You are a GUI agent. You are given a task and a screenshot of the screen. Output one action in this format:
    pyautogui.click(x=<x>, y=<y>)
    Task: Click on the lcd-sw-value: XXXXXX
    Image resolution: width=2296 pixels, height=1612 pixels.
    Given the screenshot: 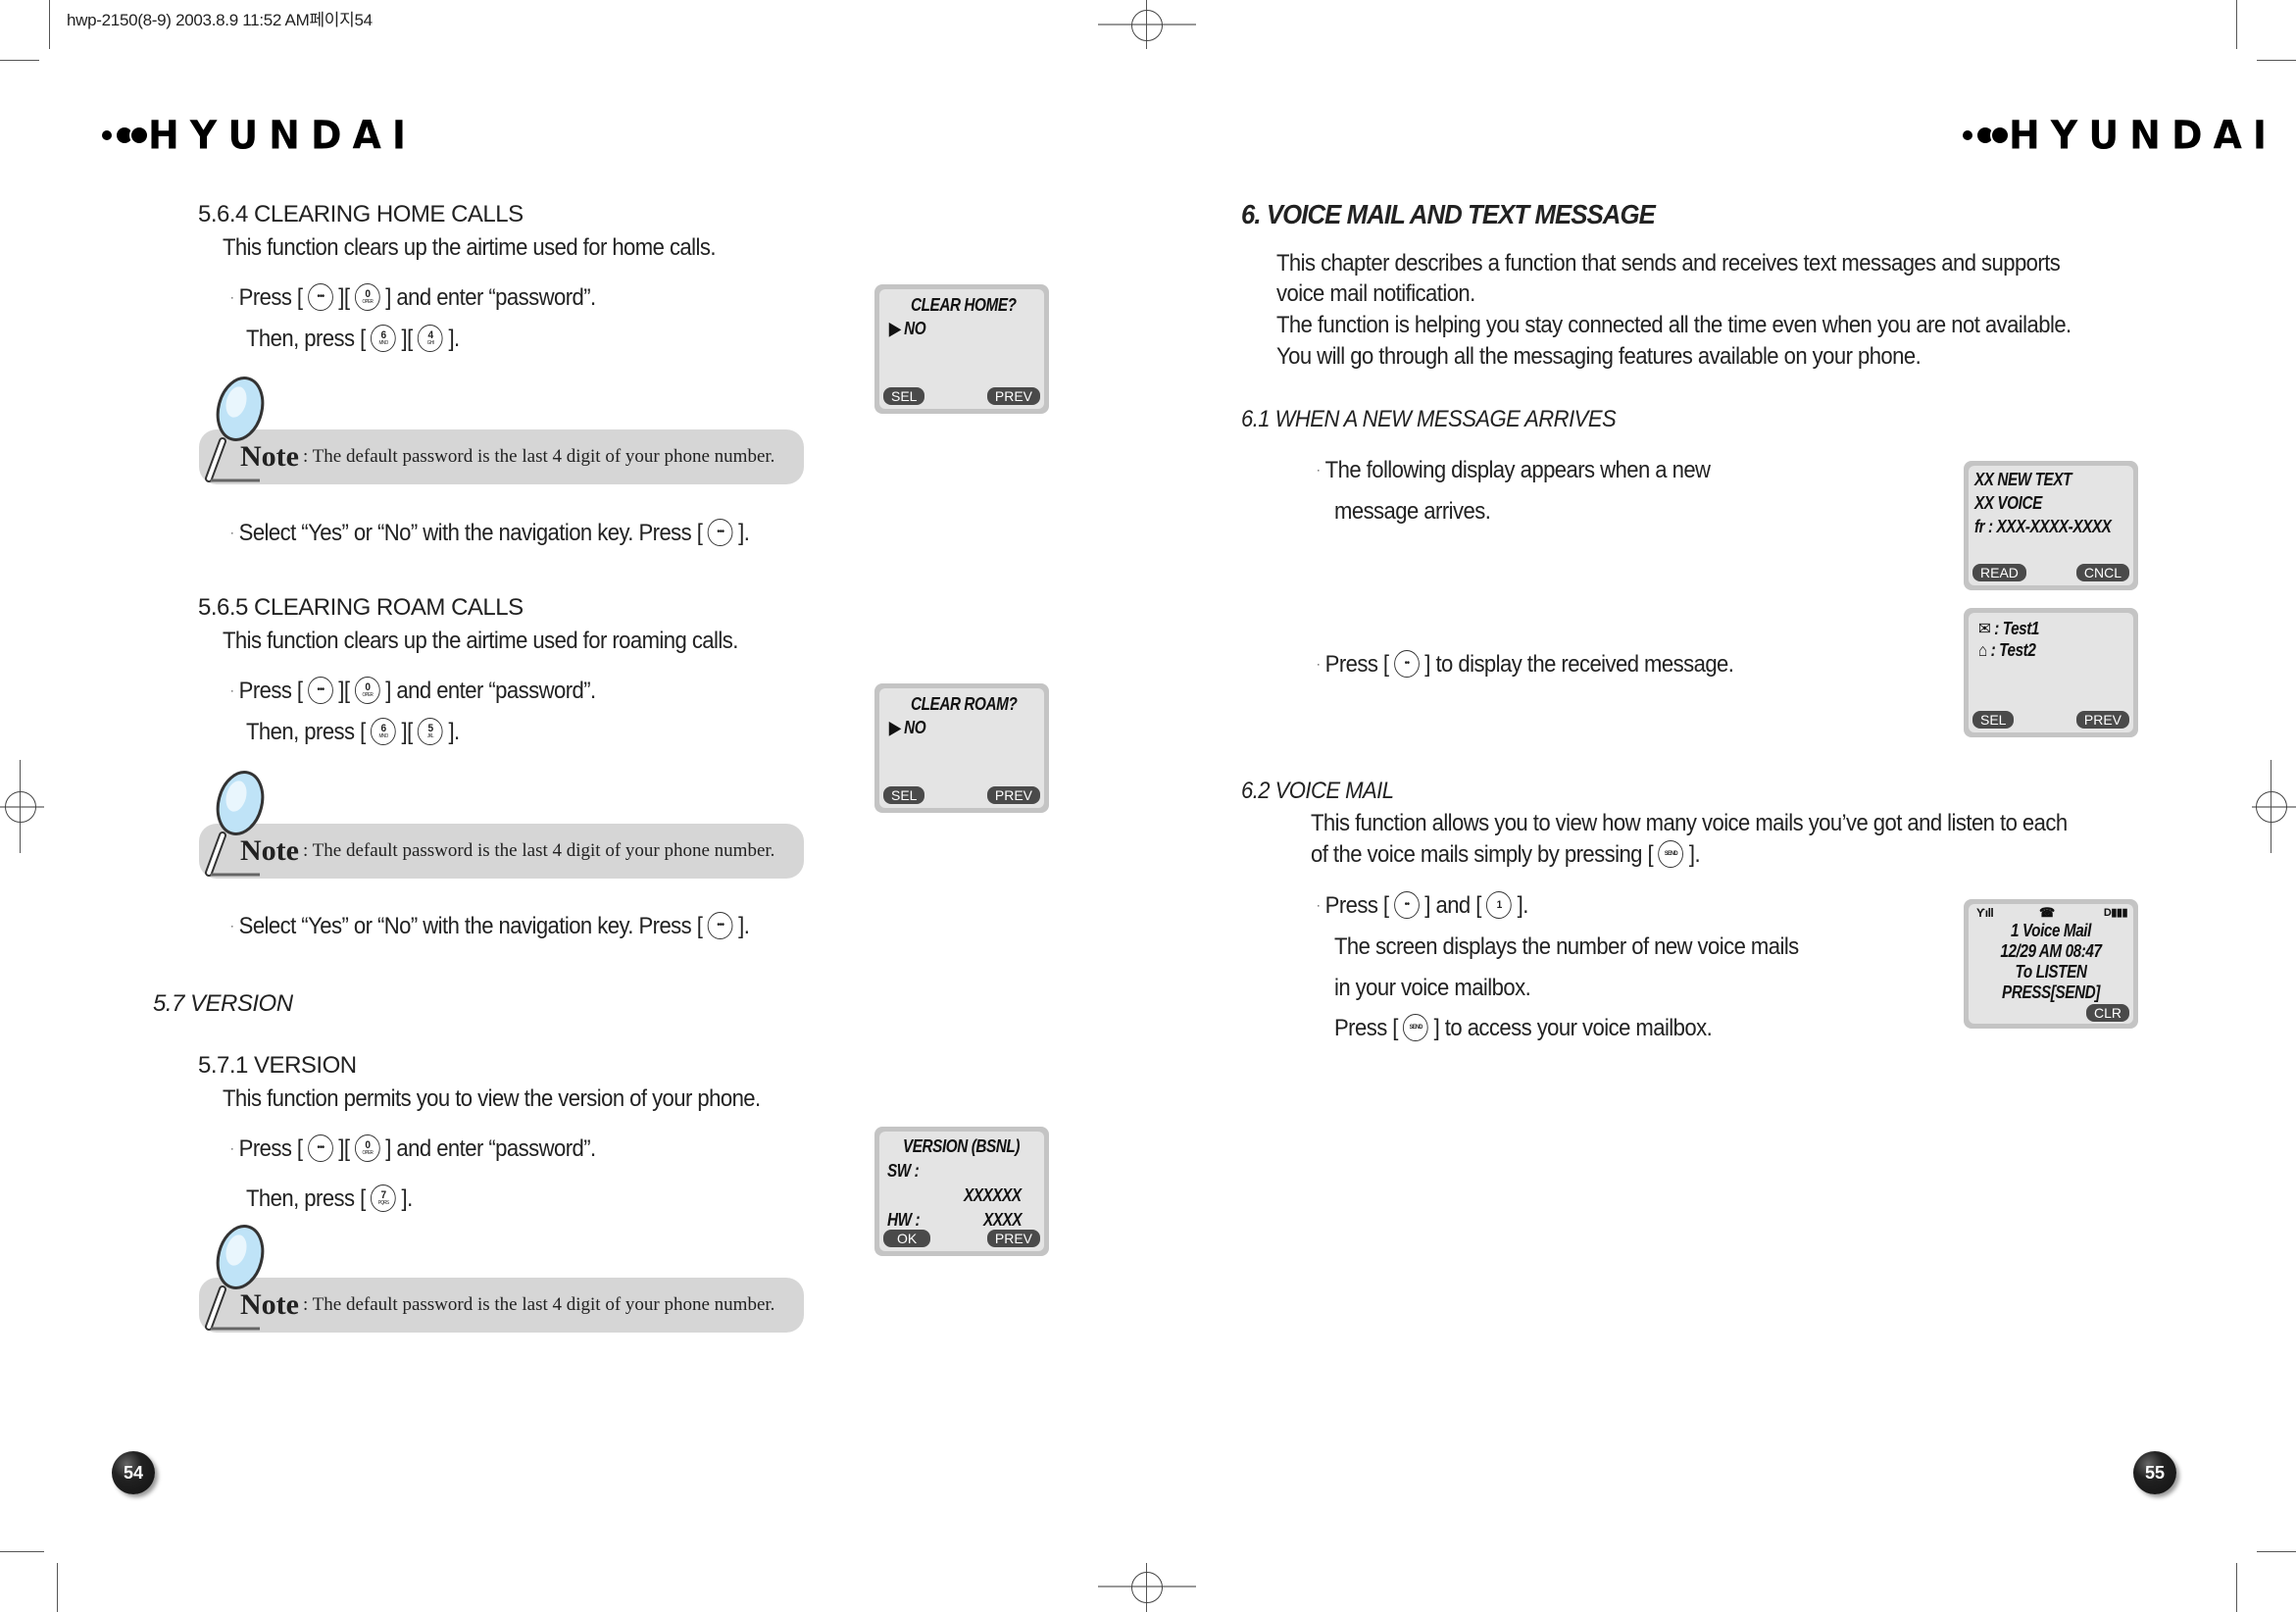 What is the action you would take?
    pyautogui.click(x=993, y=1195)
    